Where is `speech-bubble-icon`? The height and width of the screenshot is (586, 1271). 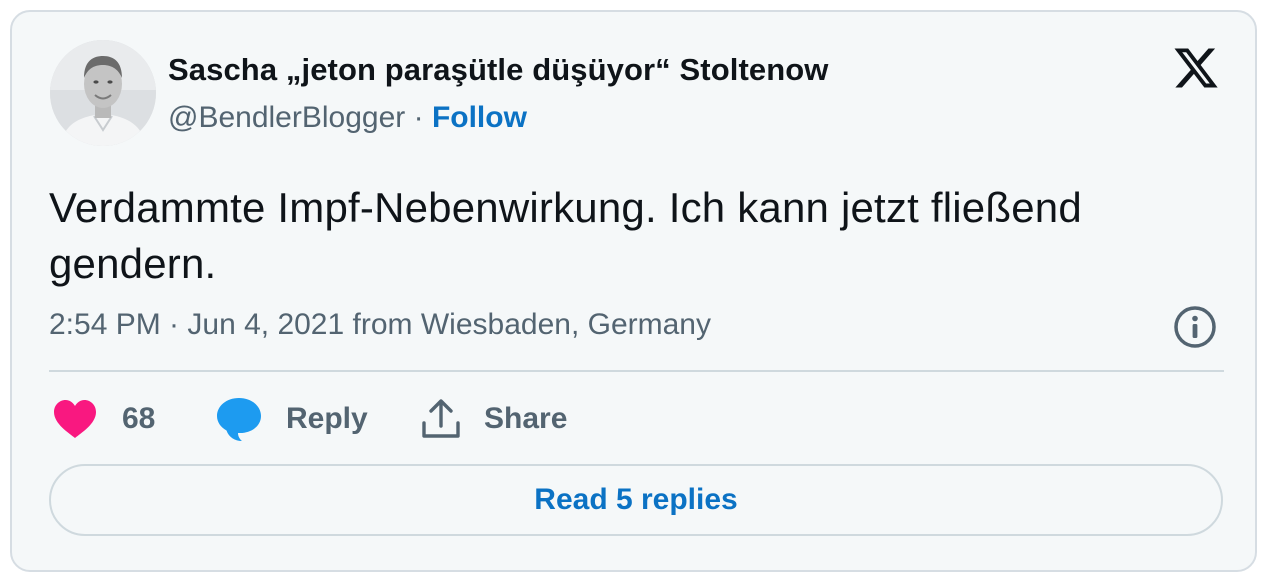
speech-bubble-icon is located at coordinates (239, 419).